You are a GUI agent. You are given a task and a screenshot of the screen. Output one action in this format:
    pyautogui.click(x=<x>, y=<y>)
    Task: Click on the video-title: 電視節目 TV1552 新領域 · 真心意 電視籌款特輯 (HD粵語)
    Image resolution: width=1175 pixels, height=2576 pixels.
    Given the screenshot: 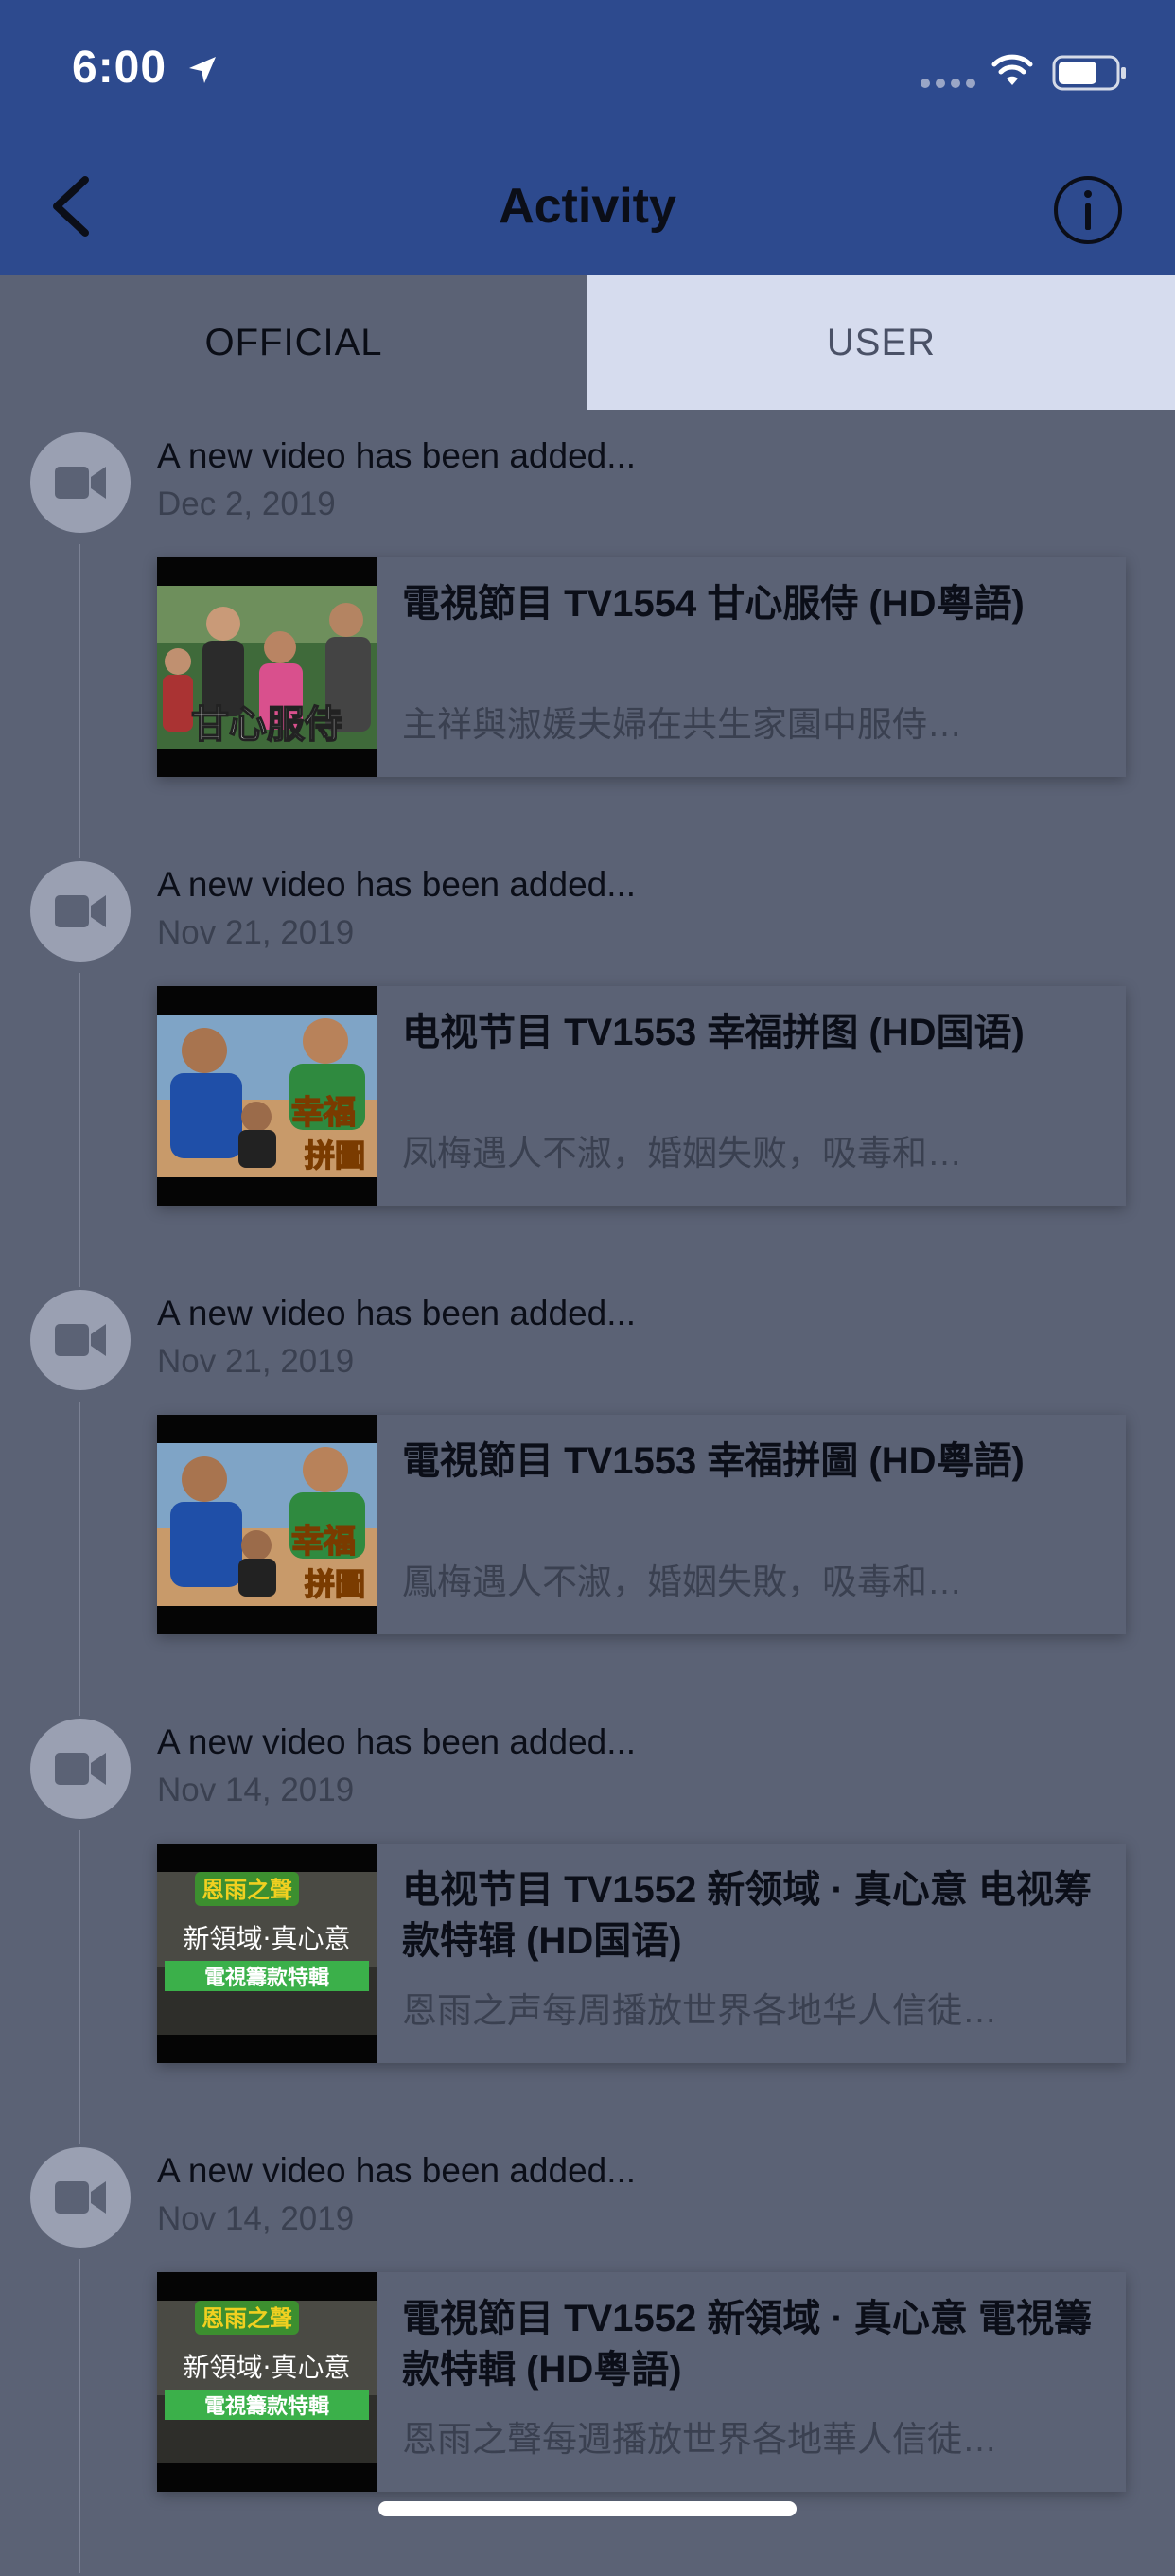 What is the action you would take?
    pyautogui.click(x=747, y=2344)
    